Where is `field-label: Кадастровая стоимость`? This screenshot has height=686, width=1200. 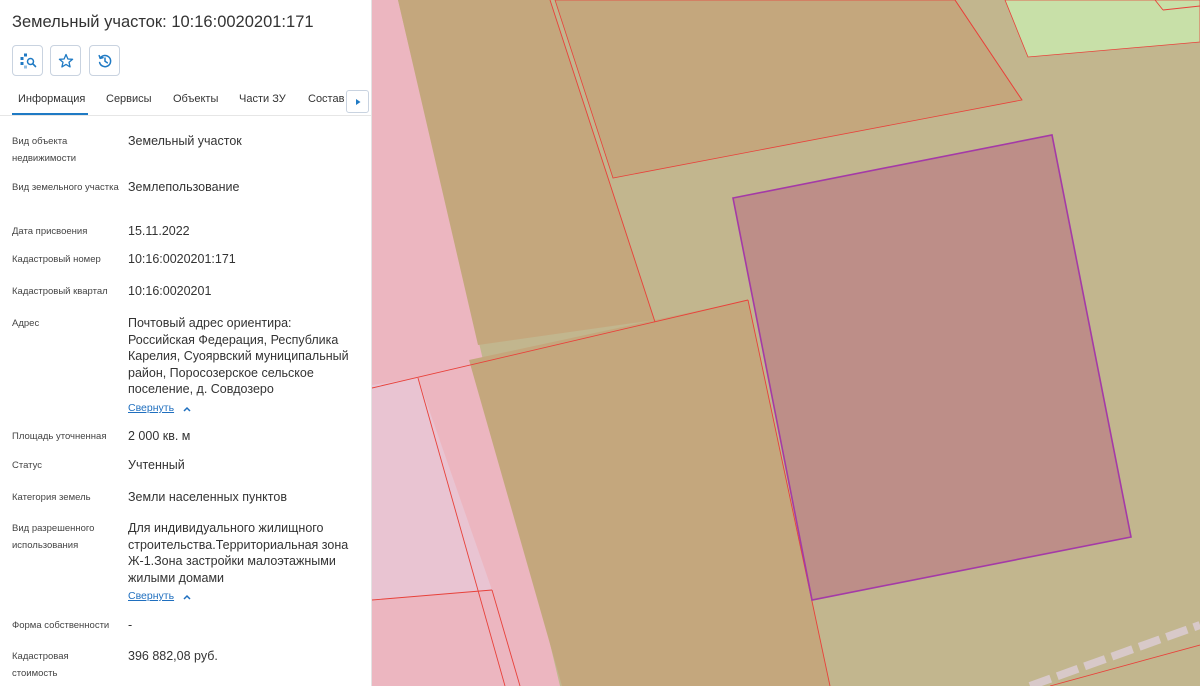
field-label: Кадастровая стоимость is located at coordinates (40, 665).